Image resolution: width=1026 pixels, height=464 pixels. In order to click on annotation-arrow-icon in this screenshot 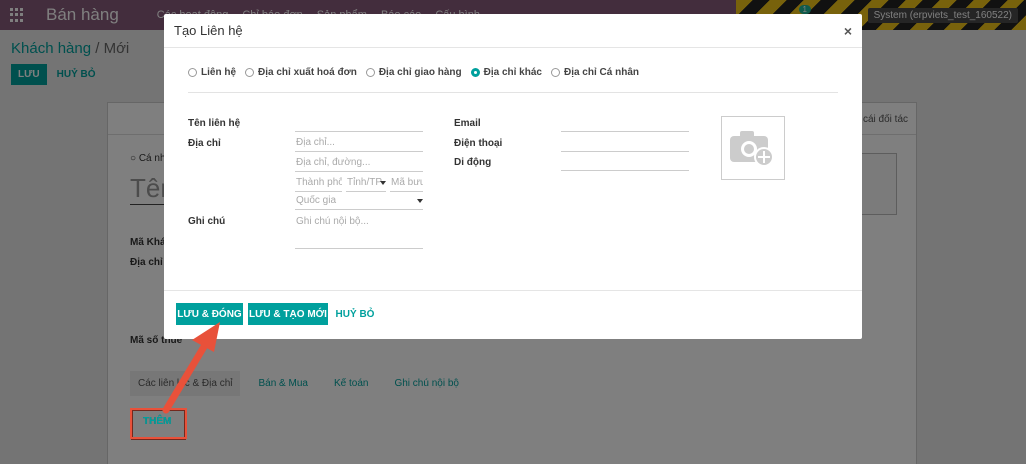, I will do `click(191, 368)`.